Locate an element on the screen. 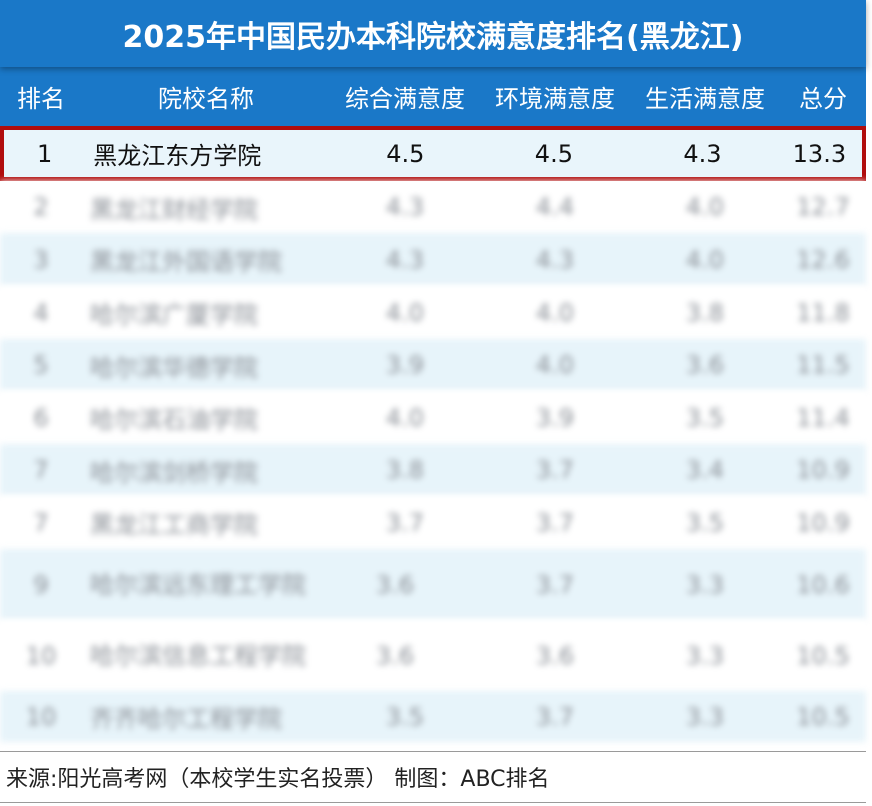  school-name-cell: 齐齐哈尔工程学院 is located at coordinates (186, 719).